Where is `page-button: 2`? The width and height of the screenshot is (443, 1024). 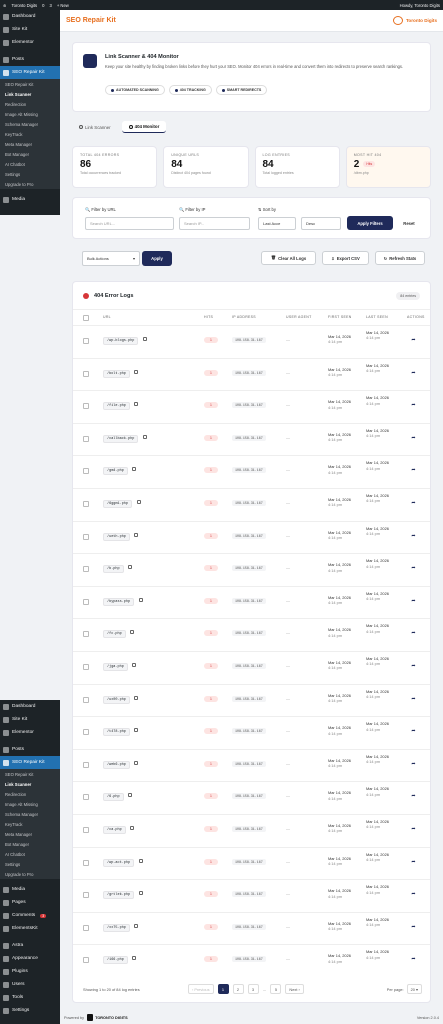 page-button: 2 is located at coordinates (238, 989).